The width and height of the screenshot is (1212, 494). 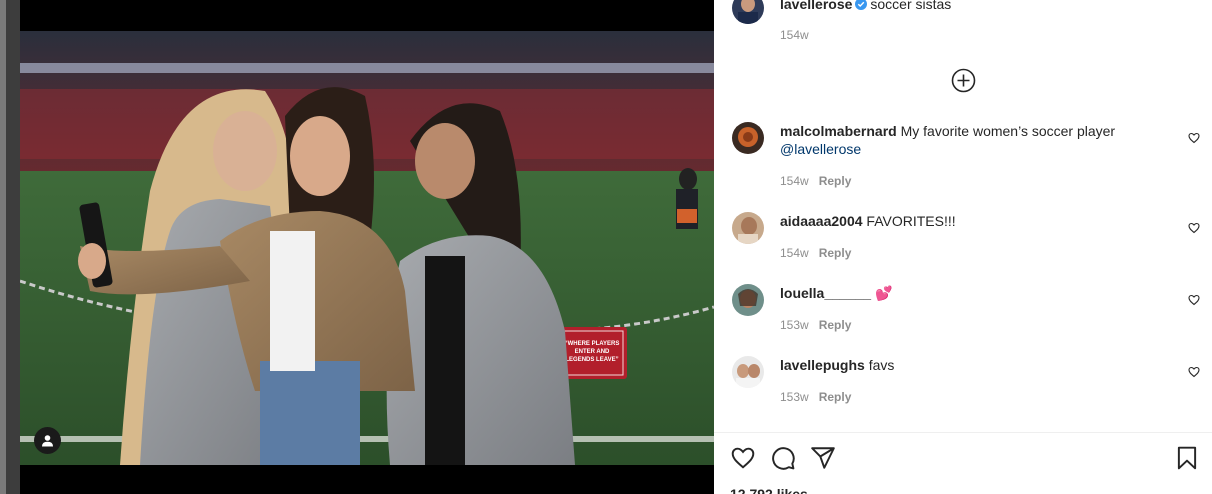 I want to click on comment-body: louella______ 💕, so click(x=970, y=293).